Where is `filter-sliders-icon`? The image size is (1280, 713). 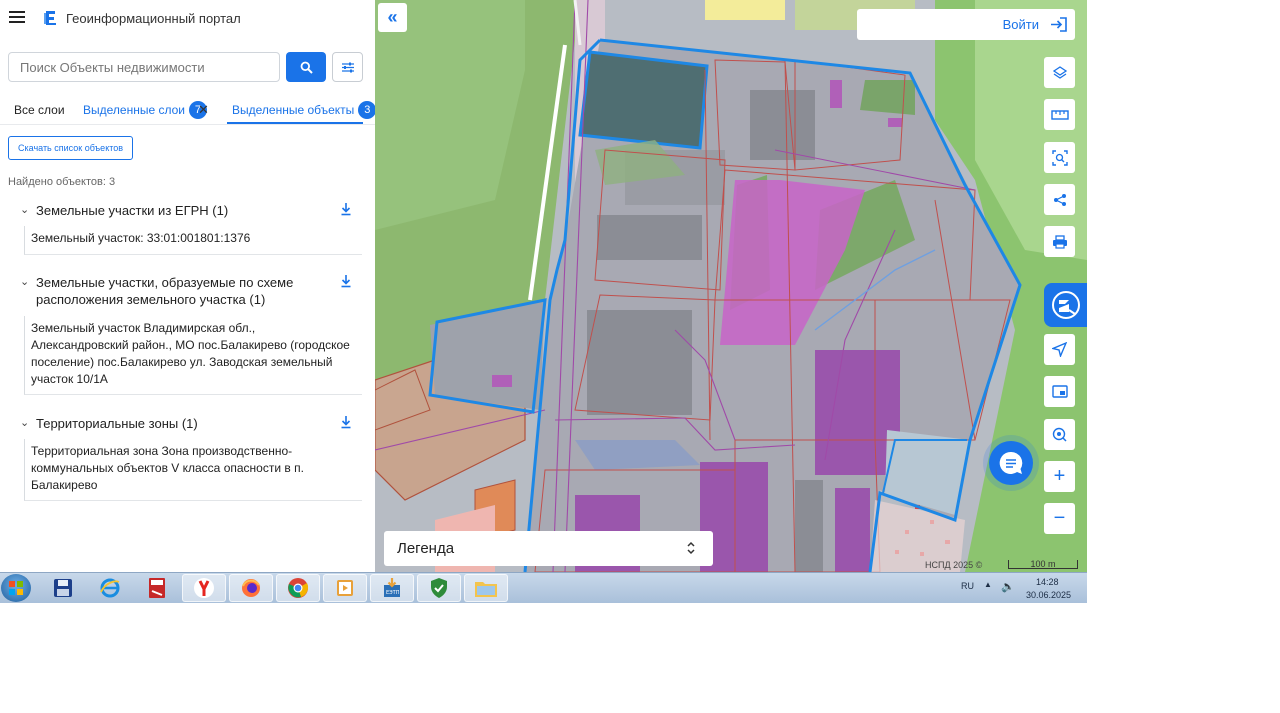 filter-sliders-icon is located at coordinates (347, 67).